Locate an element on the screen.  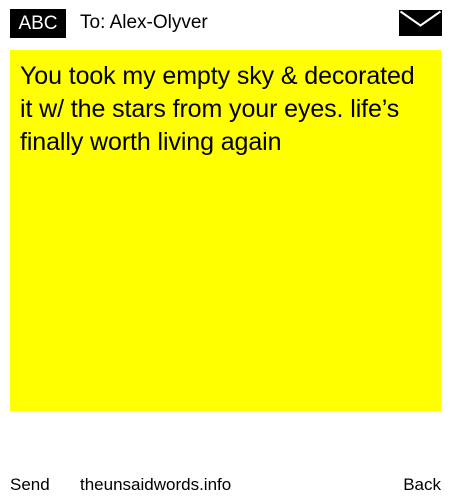
abc-badge: ABC is located at coordinates (38, 23).